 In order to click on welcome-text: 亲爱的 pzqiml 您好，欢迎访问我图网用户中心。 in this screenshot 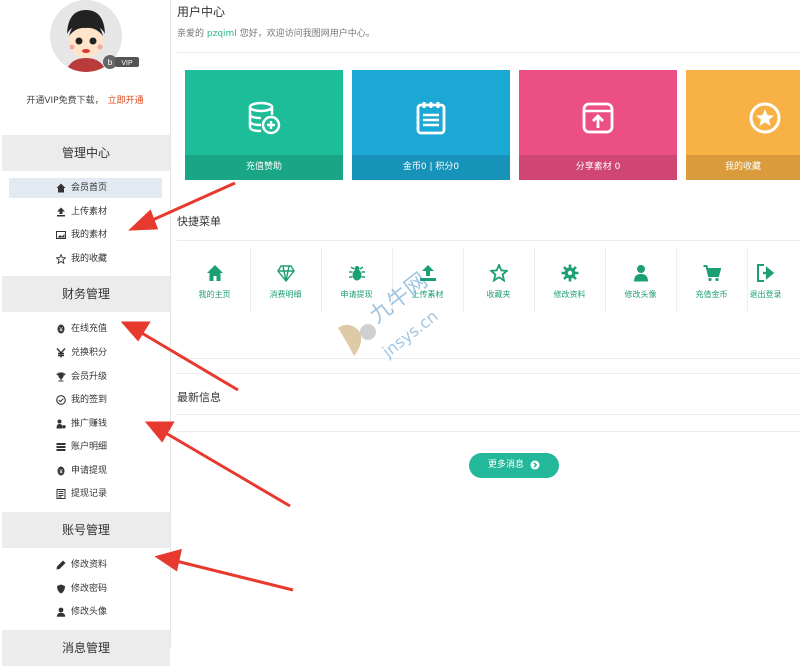, I will do `click(276, 34)`.